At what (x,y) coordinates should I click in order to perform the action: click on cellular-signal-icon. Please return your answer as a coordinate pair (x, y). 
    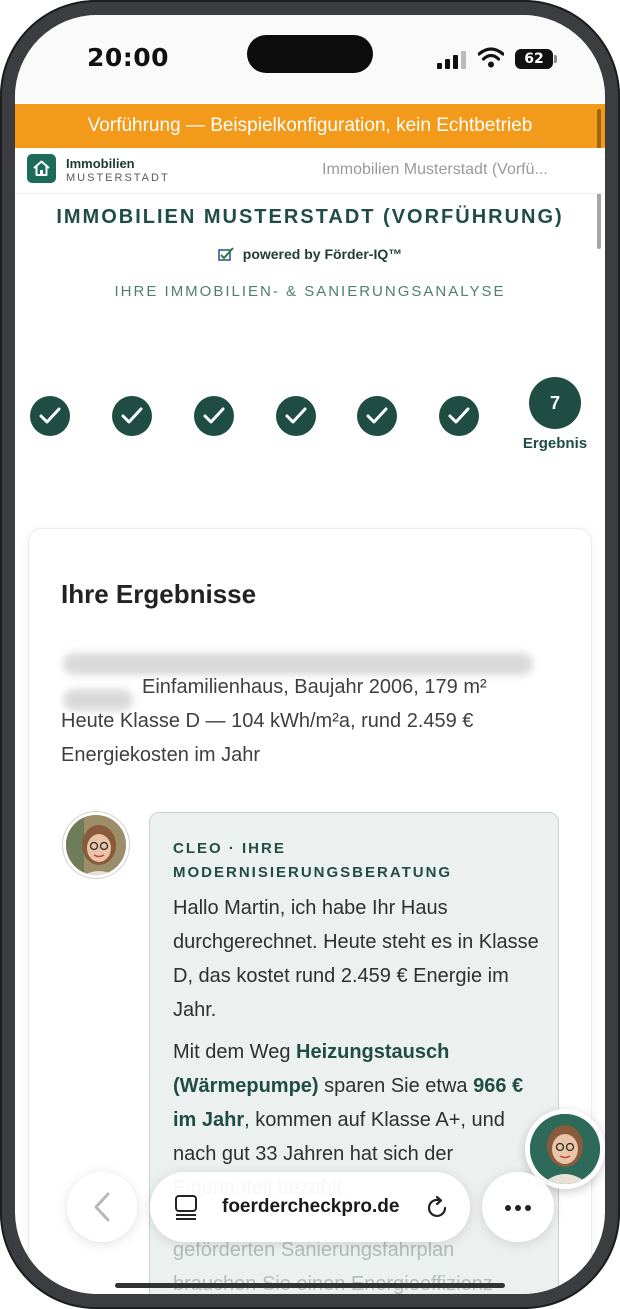
    Looking at the image, I should click on (452, 60).